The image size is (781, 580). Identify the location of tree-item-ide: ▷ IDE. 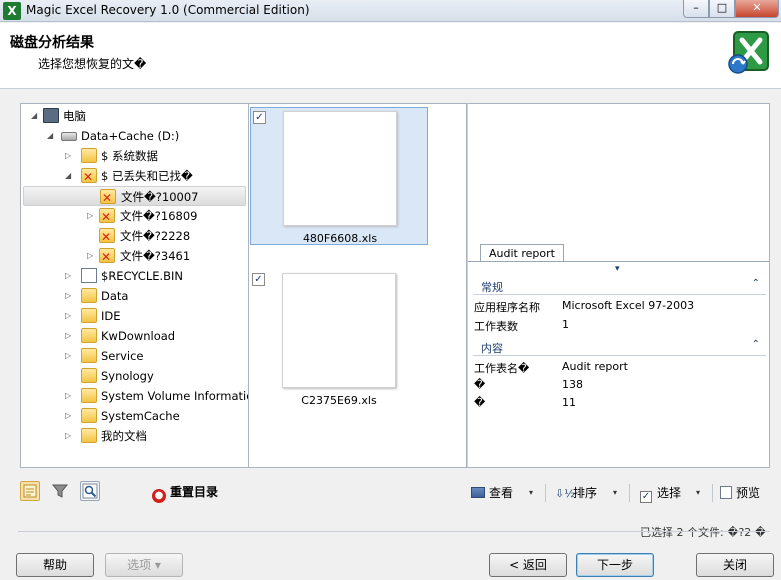
(153, 316).